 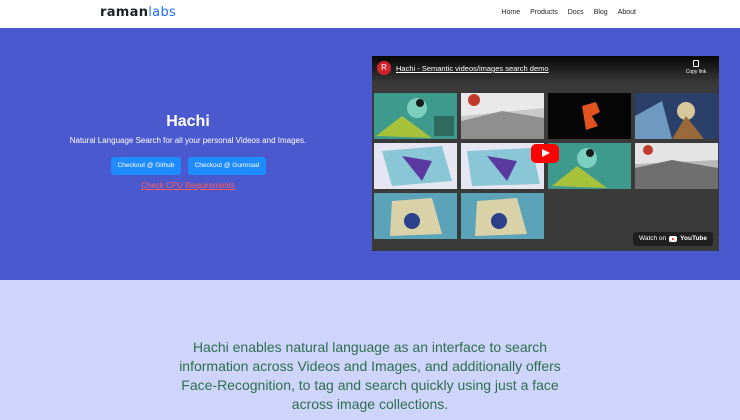 I want to click on youtube-logo-icon, so click(x=673, y=239).